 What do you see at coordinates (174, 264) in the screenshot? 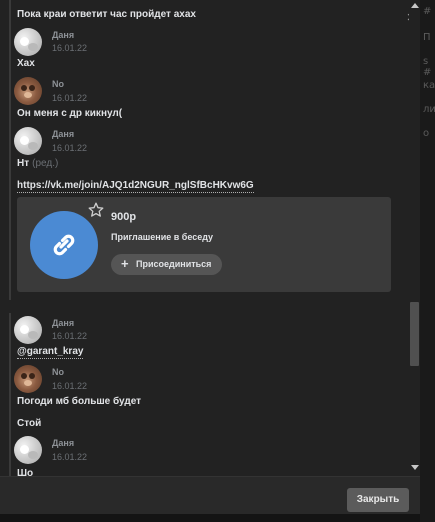
I see `join-button-label: Присоединиться` at bounding box center [174, 264].